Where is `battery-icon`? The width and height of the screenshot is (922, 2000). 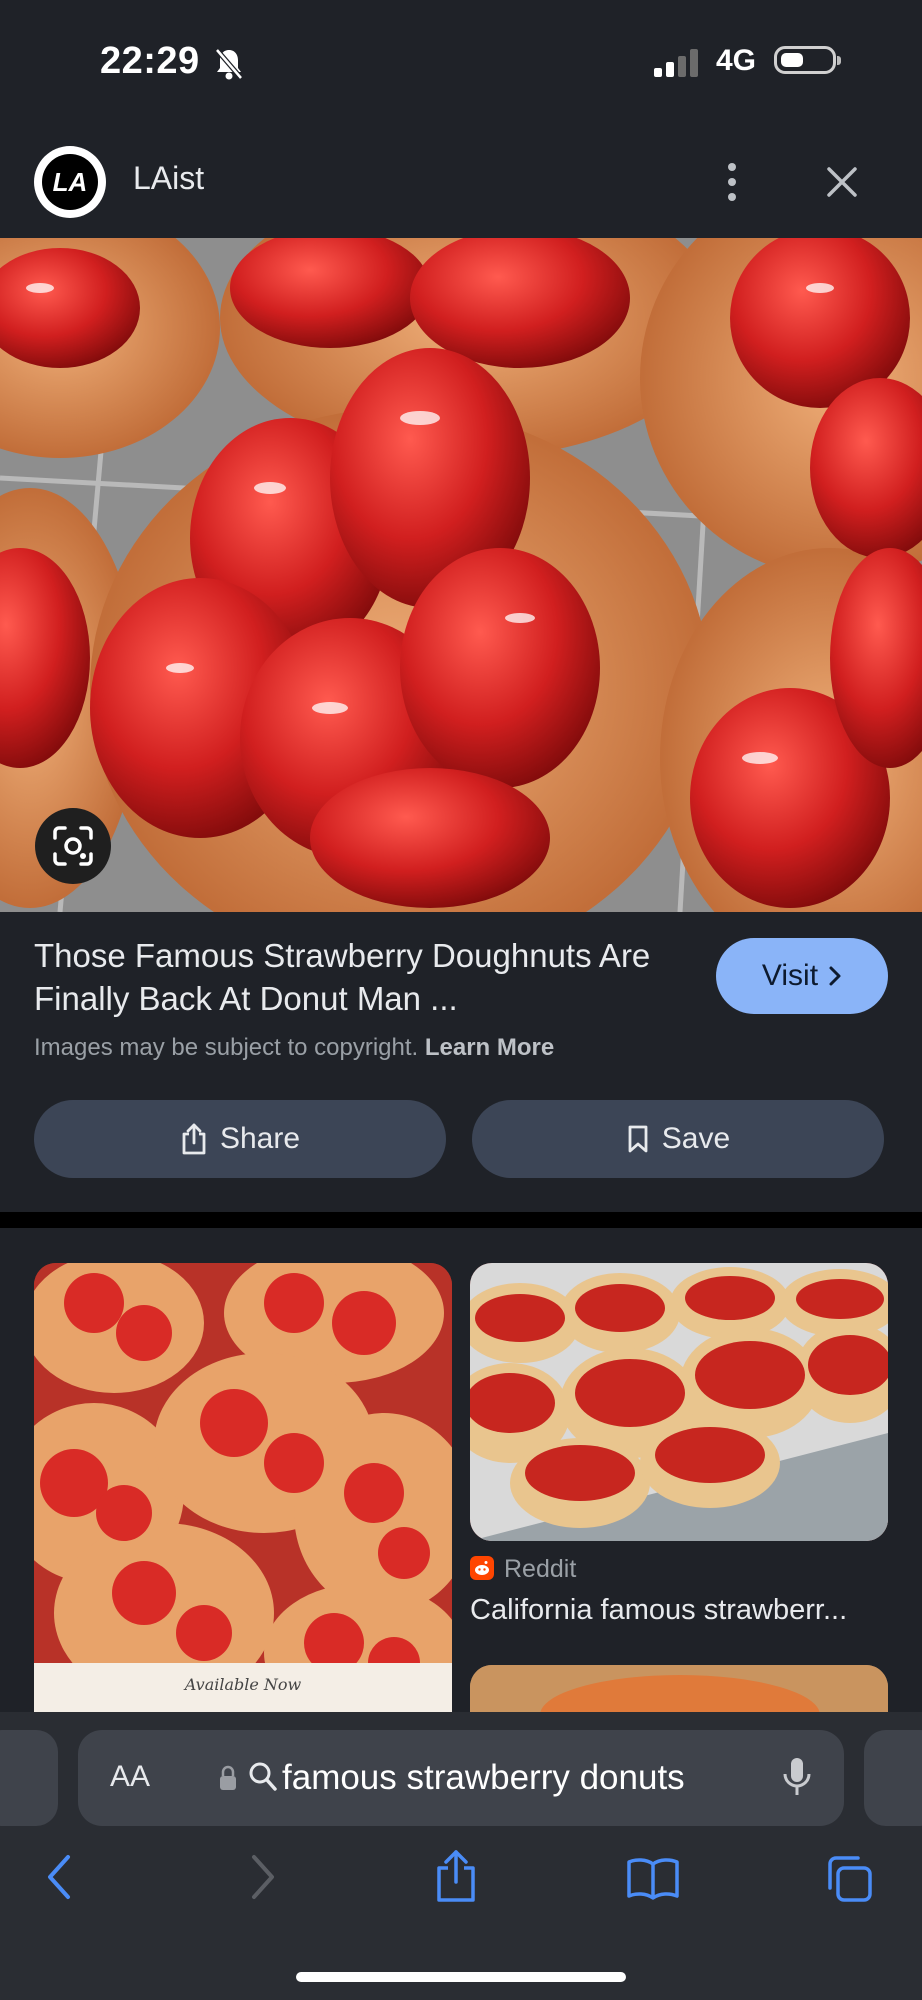
battery-icon is located at coordinates (807, 60).